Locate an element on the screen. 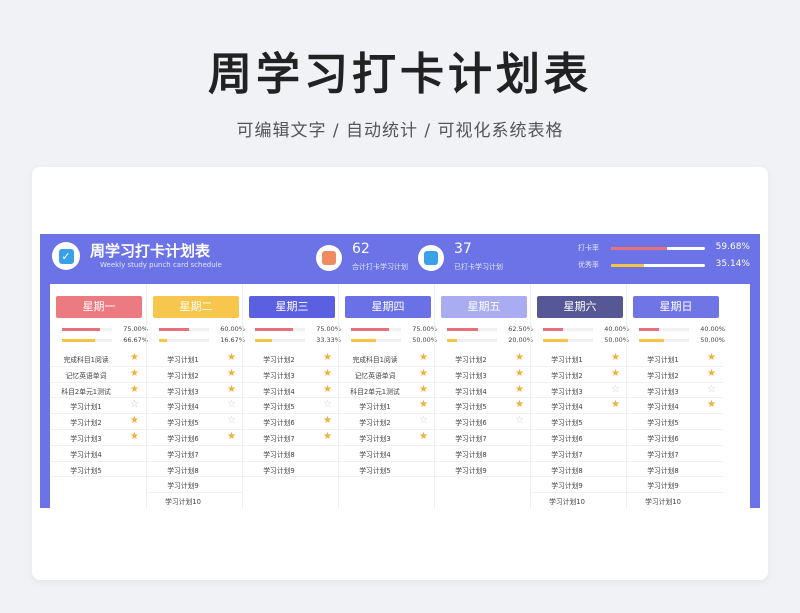 Image resolution: width=800 pixels, height=613 pixels. task-row: 学习计划4 ☆ is located at coordinates (195, 406).